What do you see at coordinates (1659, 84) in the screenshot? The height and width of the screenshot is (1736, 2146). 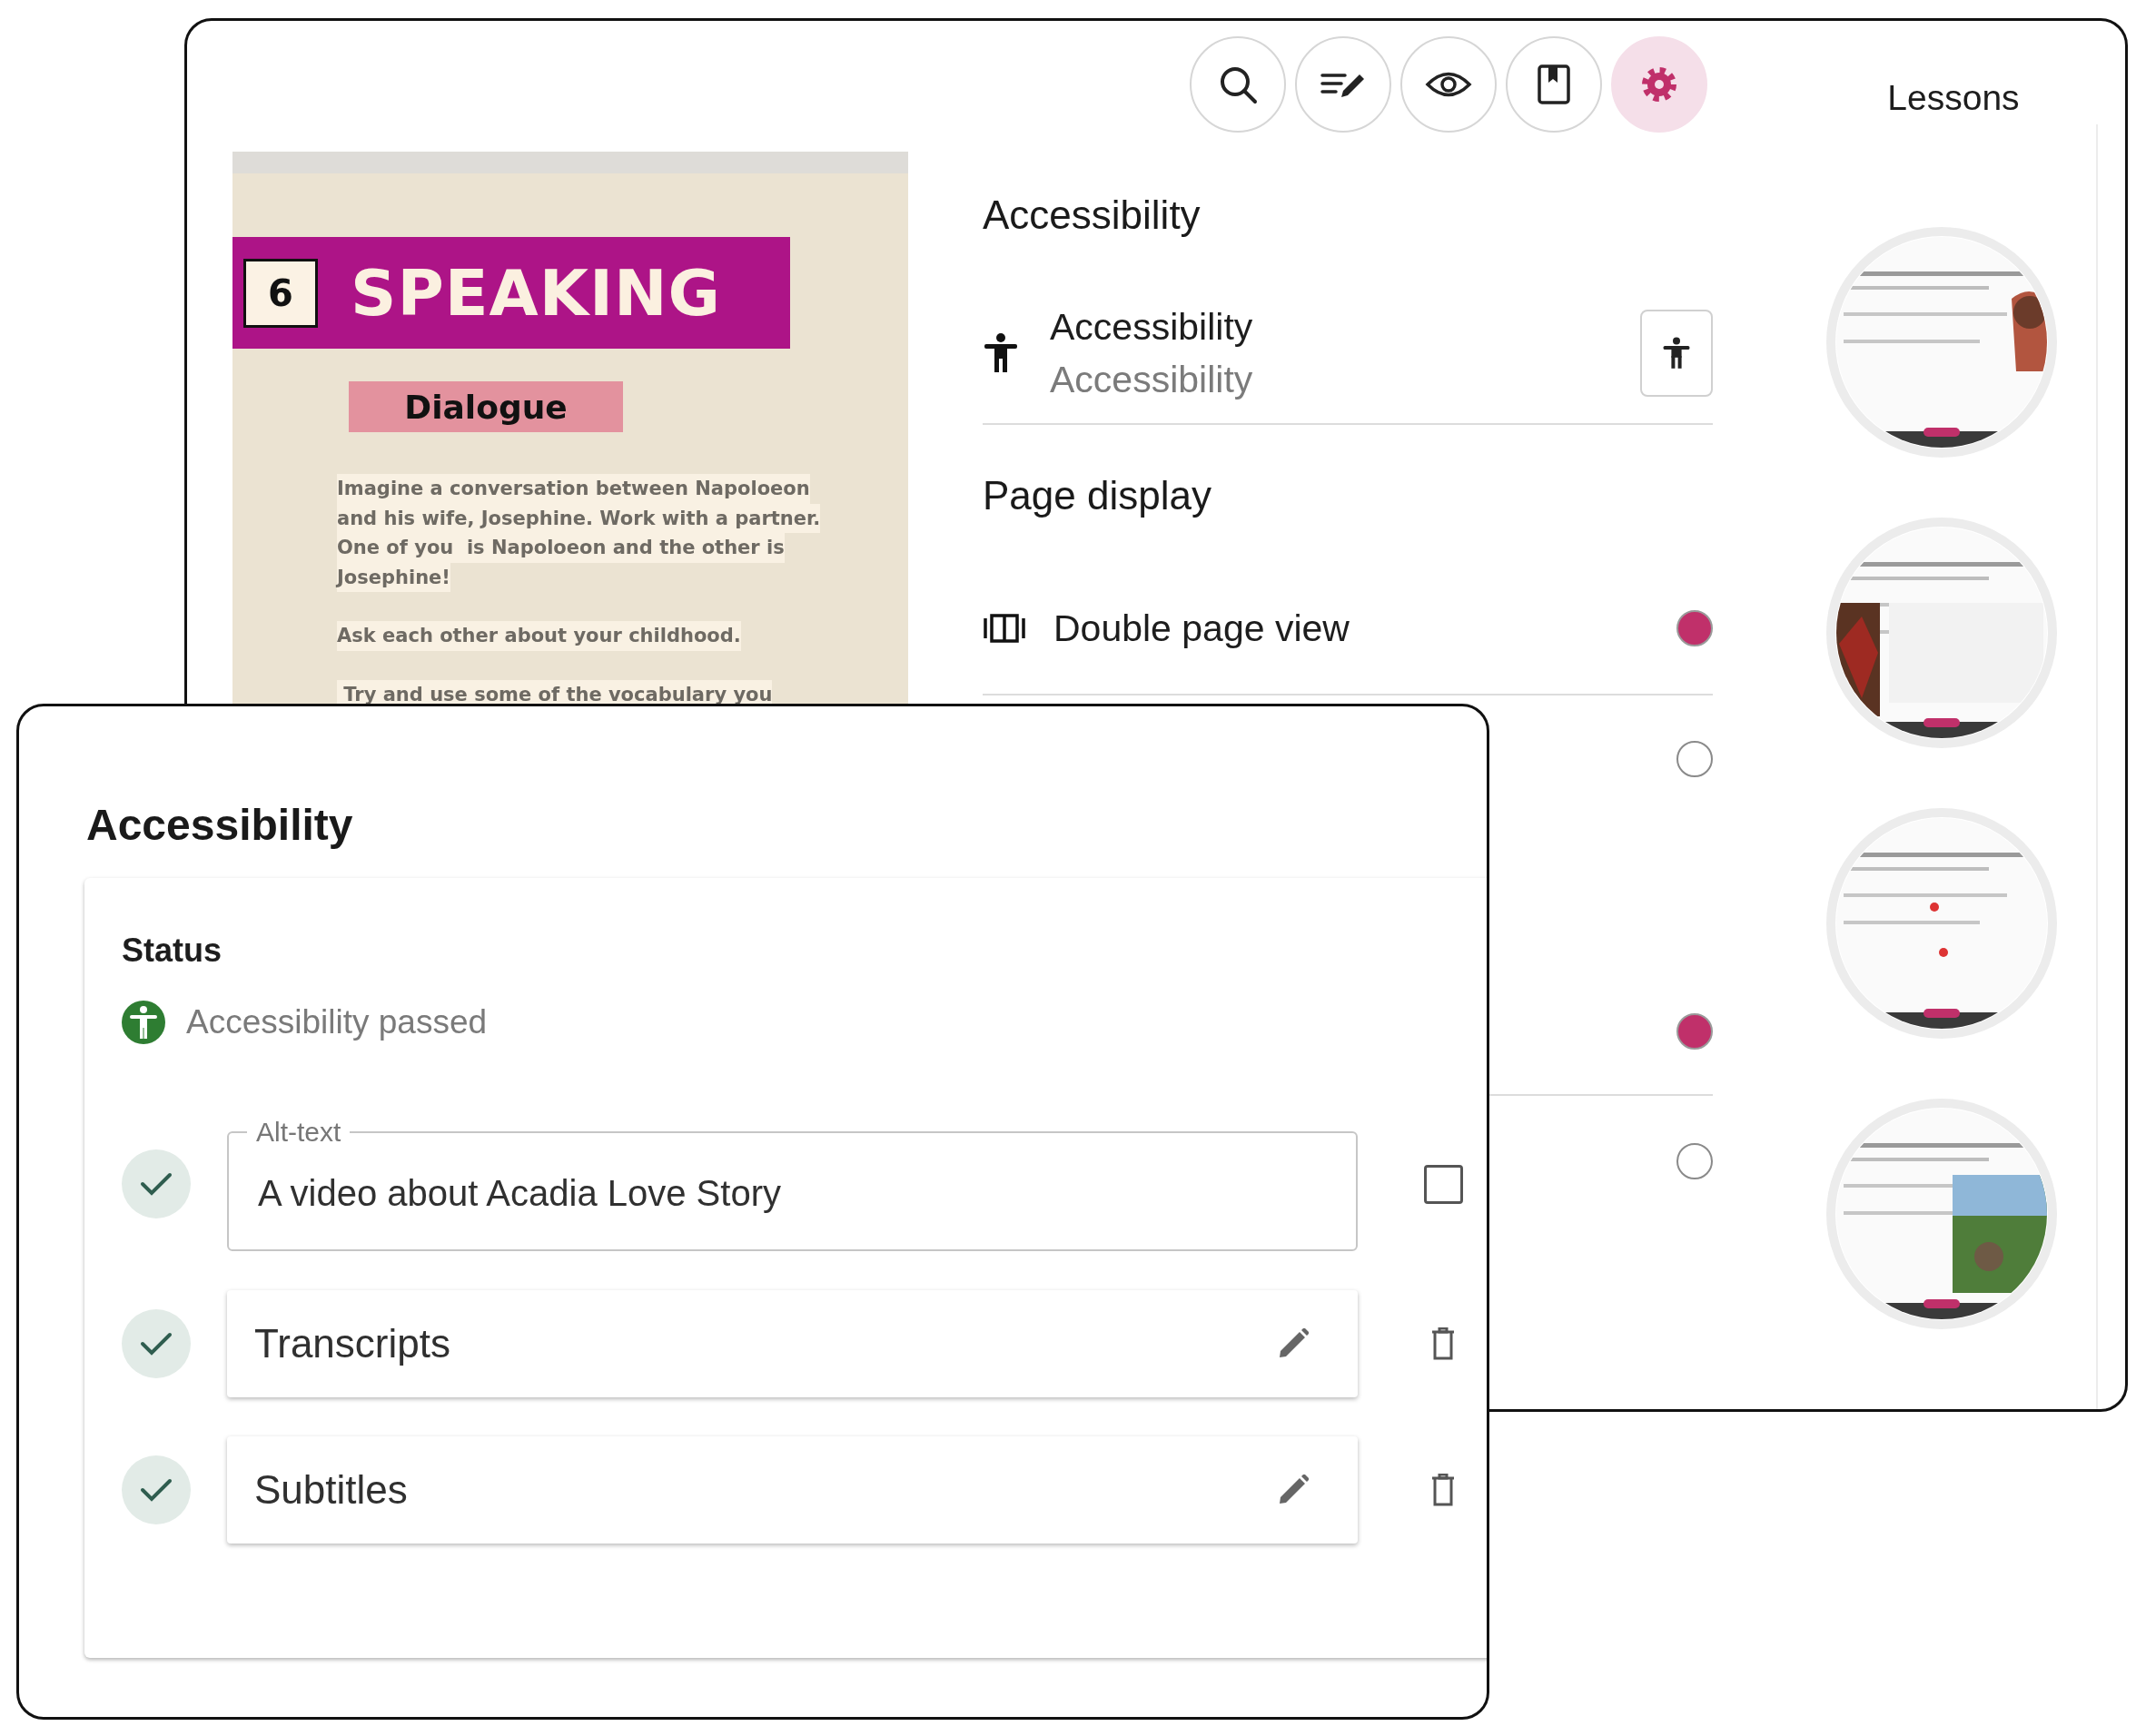 I see `settings-icon` at bounding box center [1659, 84].